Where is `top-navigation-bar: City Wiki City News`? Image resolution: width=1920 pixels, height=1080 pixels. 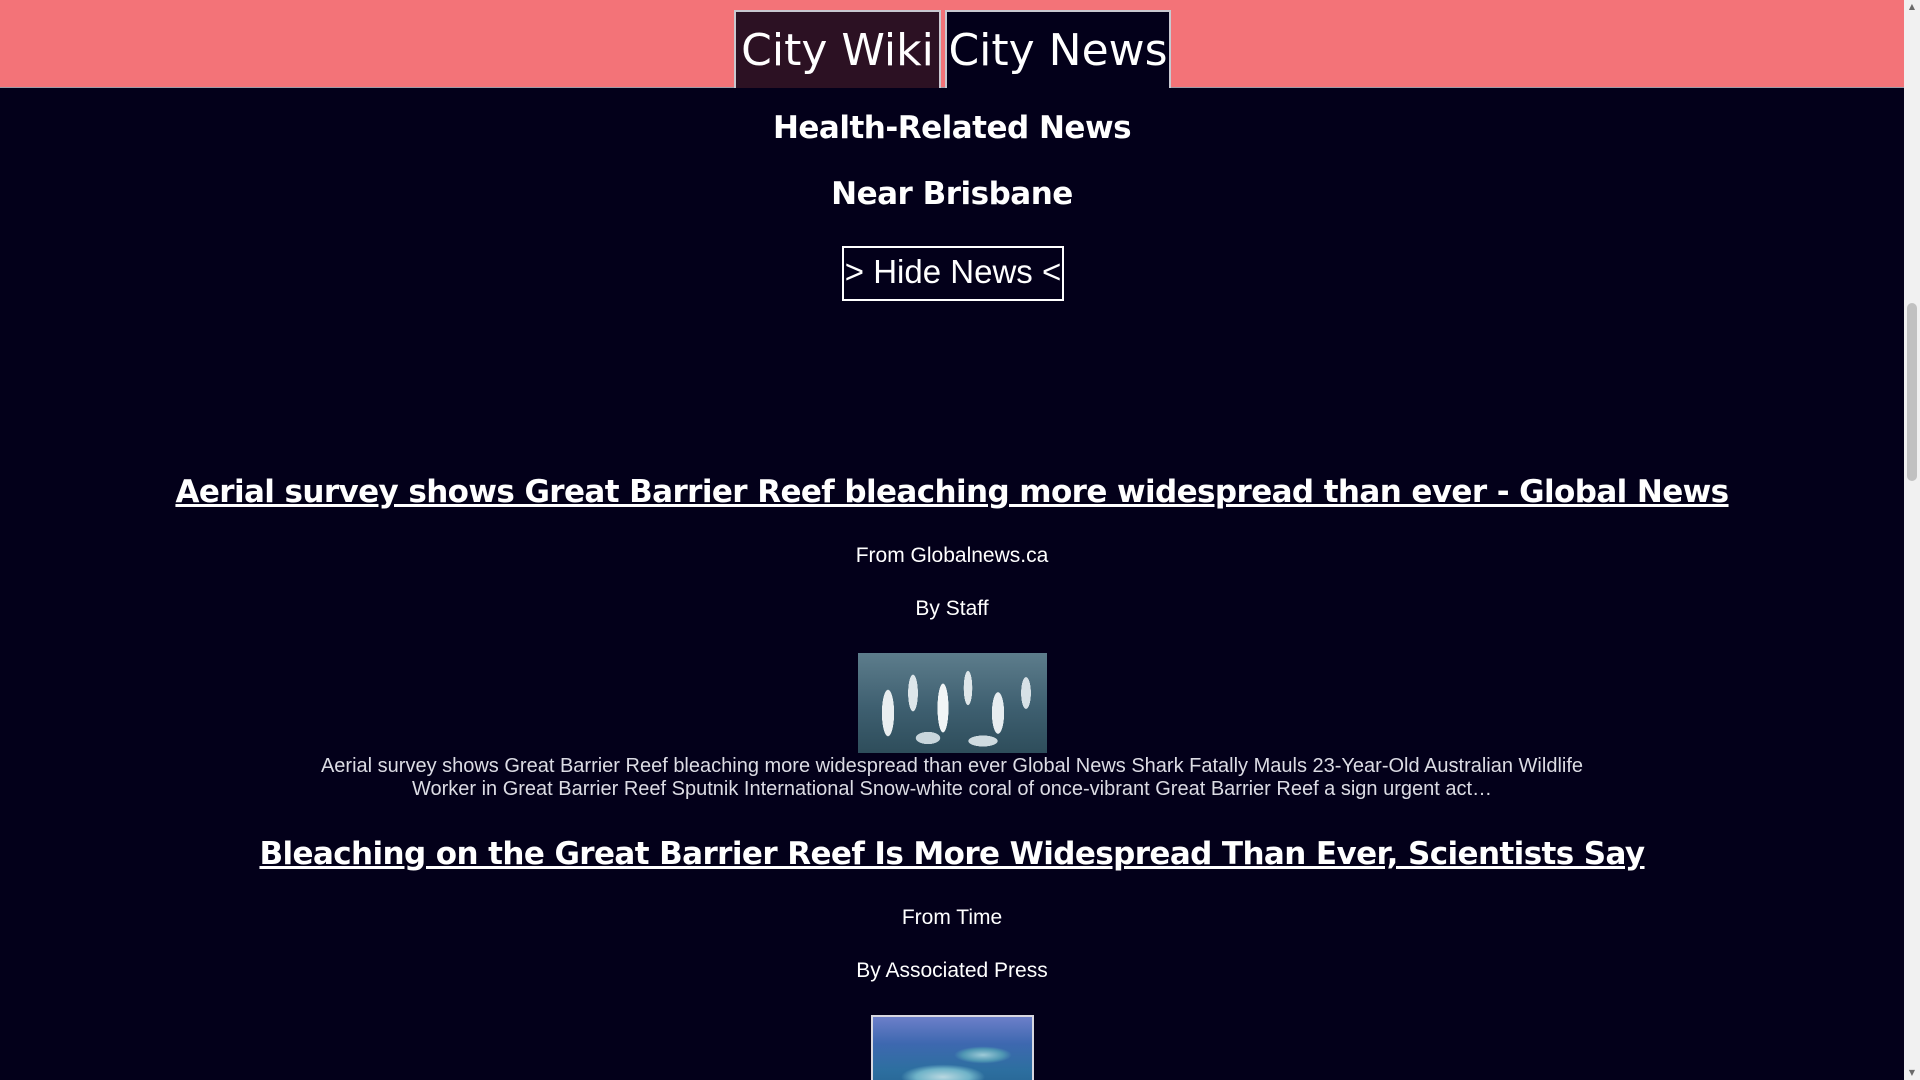
top-navigation-bar: City Wiki City News is located at coordinates (952, 44).